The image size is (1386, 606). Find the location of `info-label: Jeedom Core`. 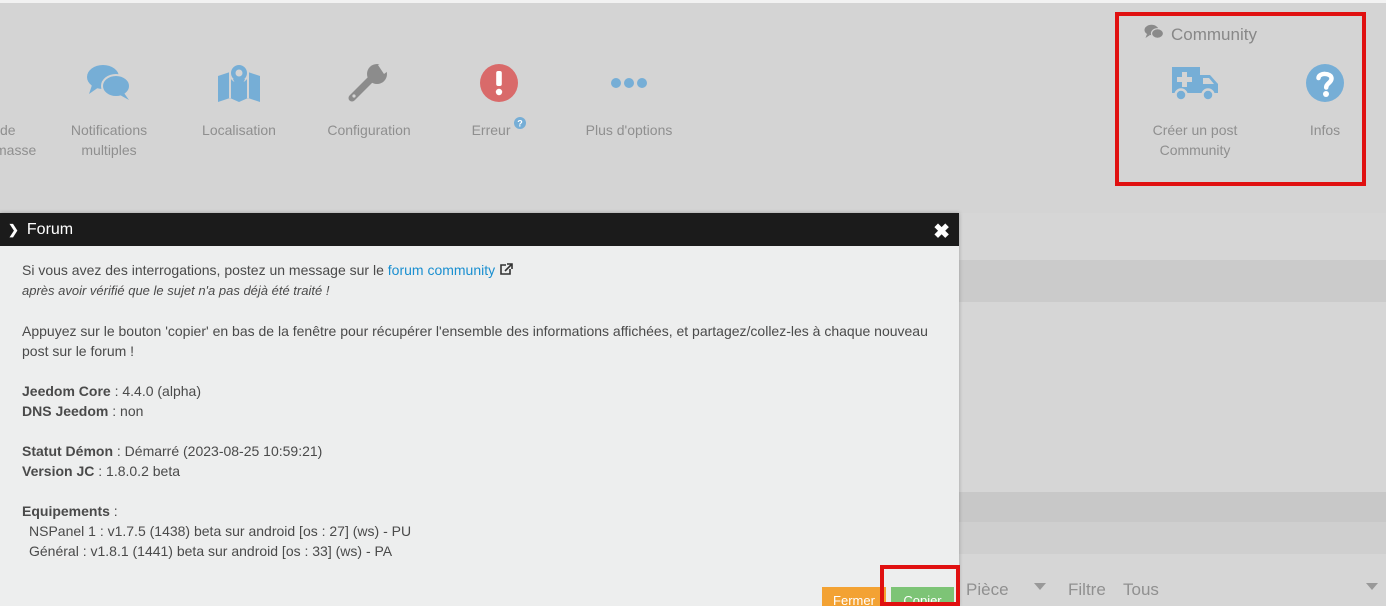

info-label: Jeedom Core is located at coordinates (66, 391).